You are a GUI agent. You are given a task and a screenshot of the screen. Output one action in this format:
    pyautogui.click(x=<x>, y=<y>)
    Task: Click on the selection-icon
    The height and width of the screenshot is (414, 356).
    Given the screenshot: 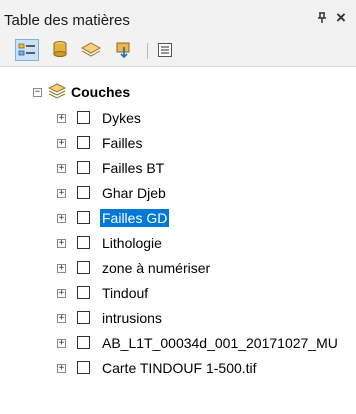 What is the action you would take?
    pyautogui.click(x=123, y=50)
    